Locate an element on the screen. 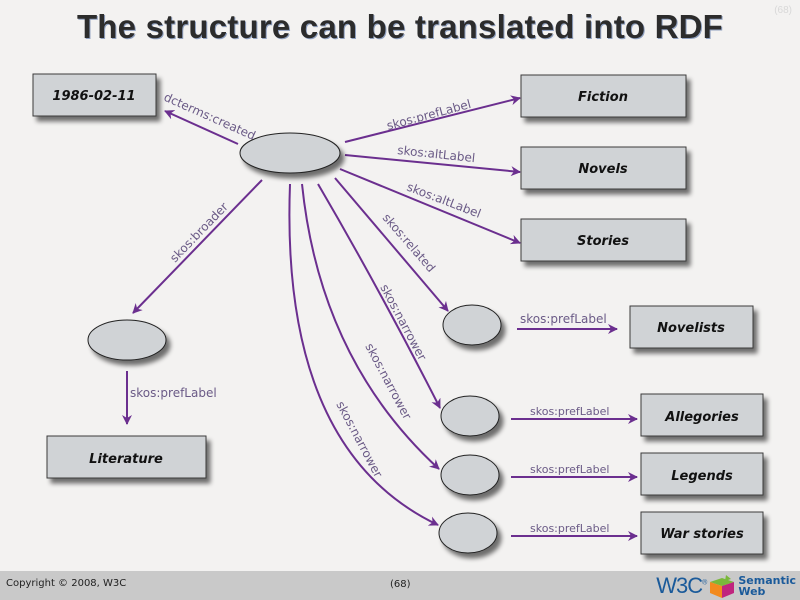 Image resolution: width=800 pixels, height=600 pixels. literal-war-stories-text: War stories is located at coordinates (702, 534).